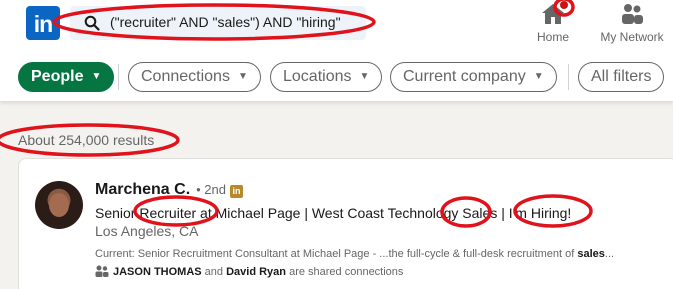 The height and width of the screenshot is (289, 673). I want to click on result-location: Los Angeles, CA, so click(147, 231).